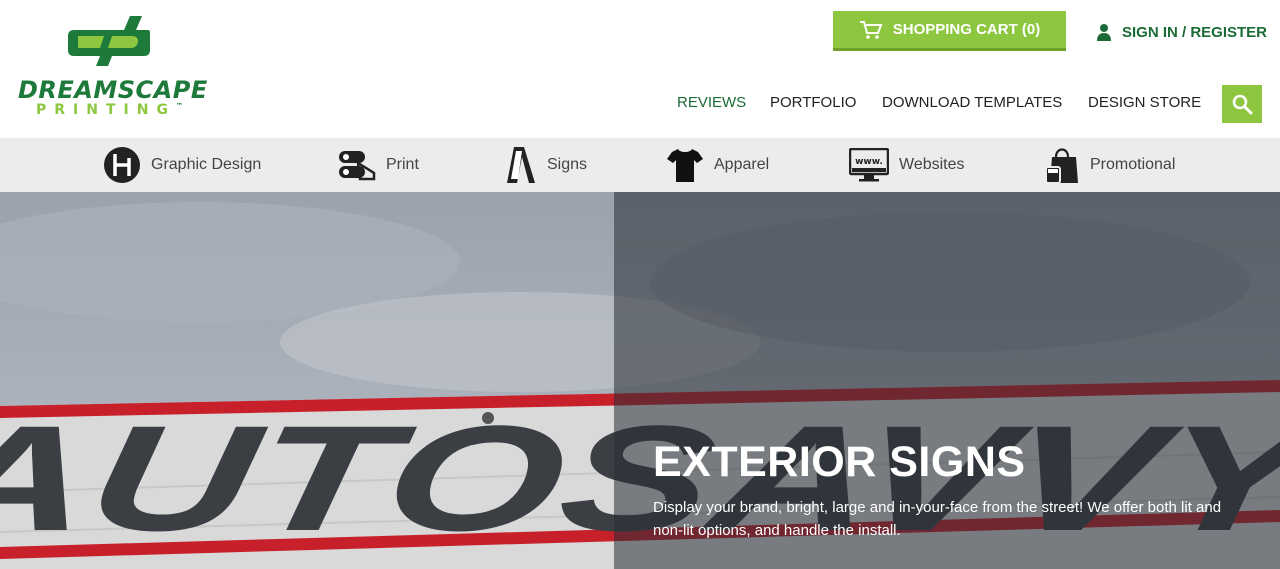  I want to click on logo-trademark: ™, so click(179, 106).